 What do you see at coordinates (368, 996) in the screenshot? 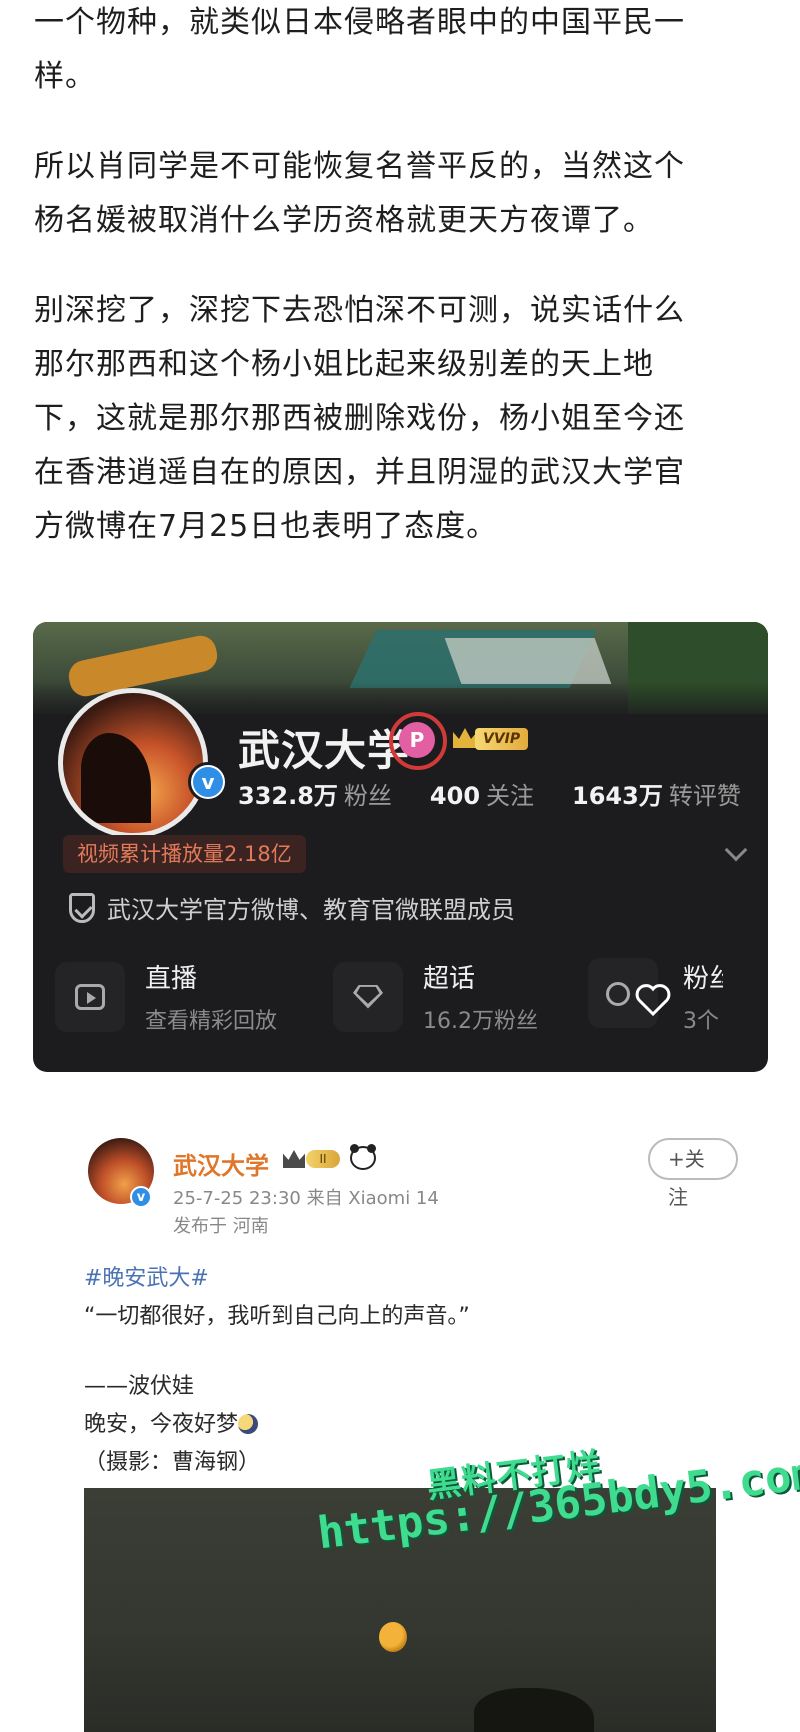
I see `diamond-icon` at bounding box center [368, 996].